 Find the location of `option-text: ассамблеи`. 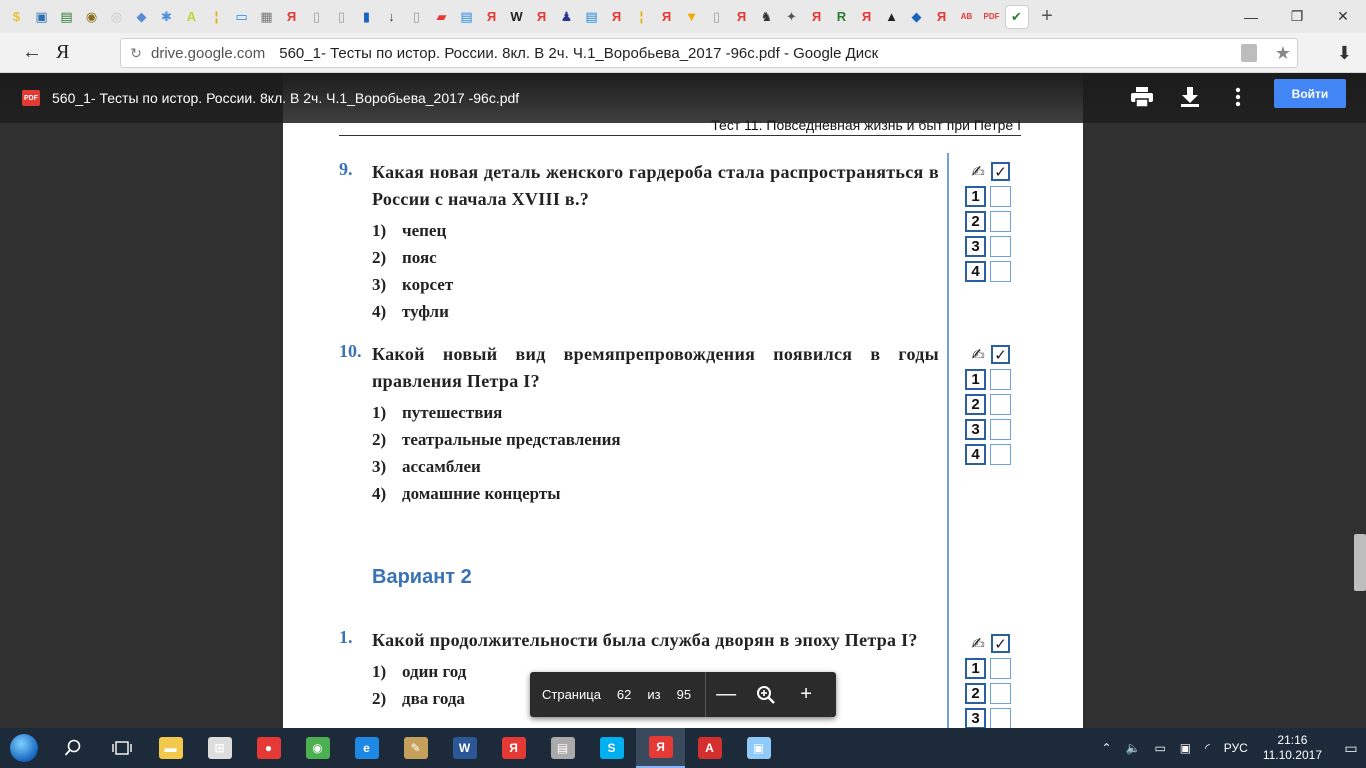

option-text: ассамблеи is located at coordinates (441, 466).